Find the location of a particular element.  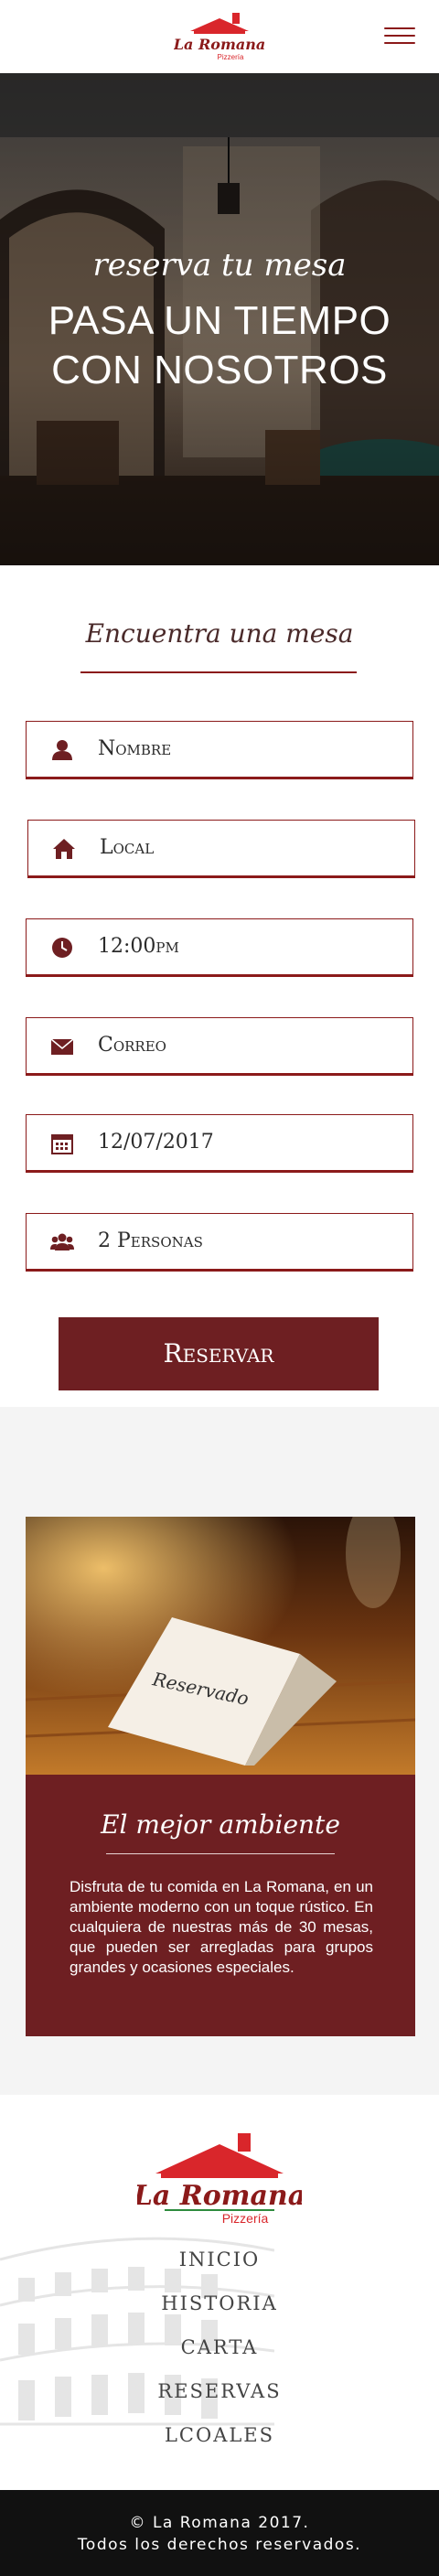

date-field: 12/07/2017 is located at coordinates (219, 1143).